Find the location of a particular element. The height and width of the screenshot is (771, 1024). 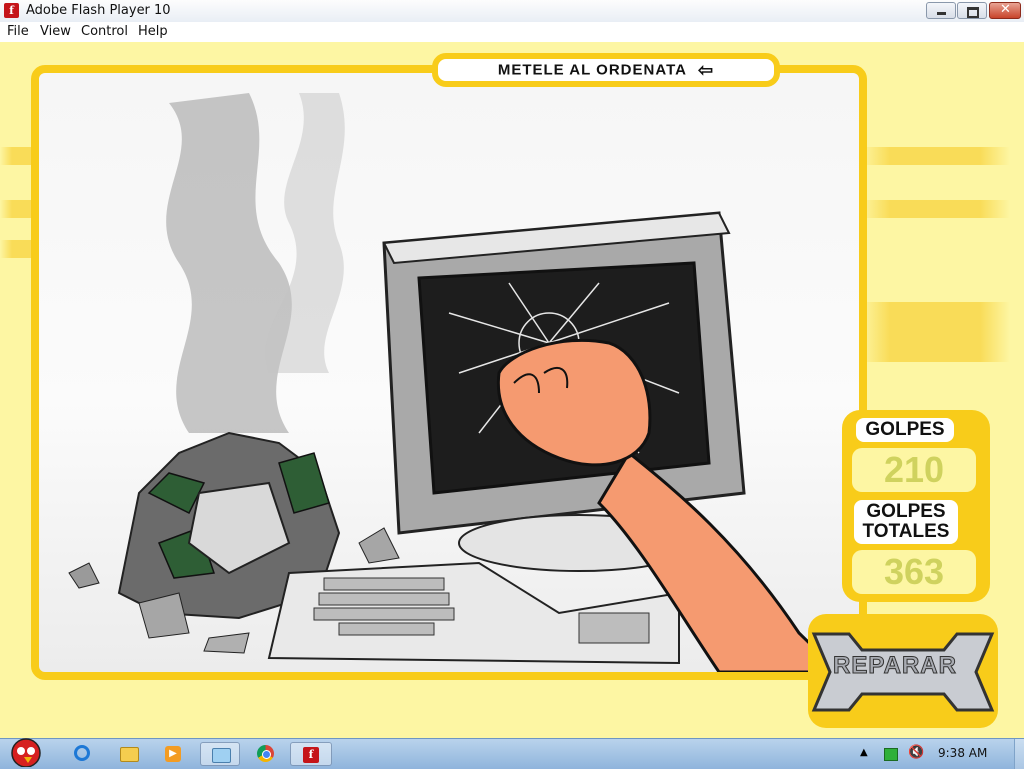

menu-view: View is located at coordinates (55, 31).